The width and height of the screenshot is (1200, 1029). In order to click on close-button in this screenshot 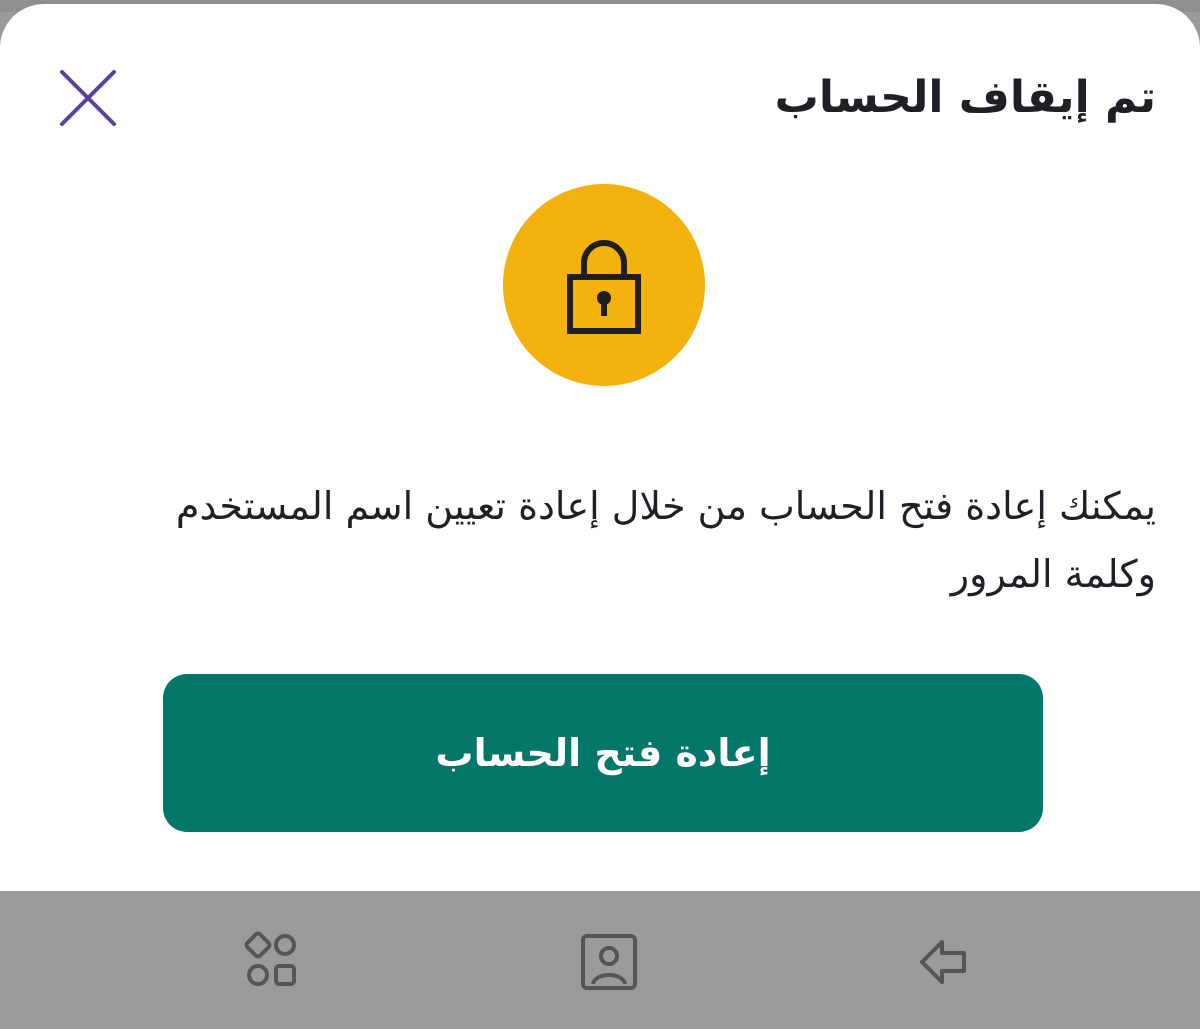, I will do `click(88, 98)`.